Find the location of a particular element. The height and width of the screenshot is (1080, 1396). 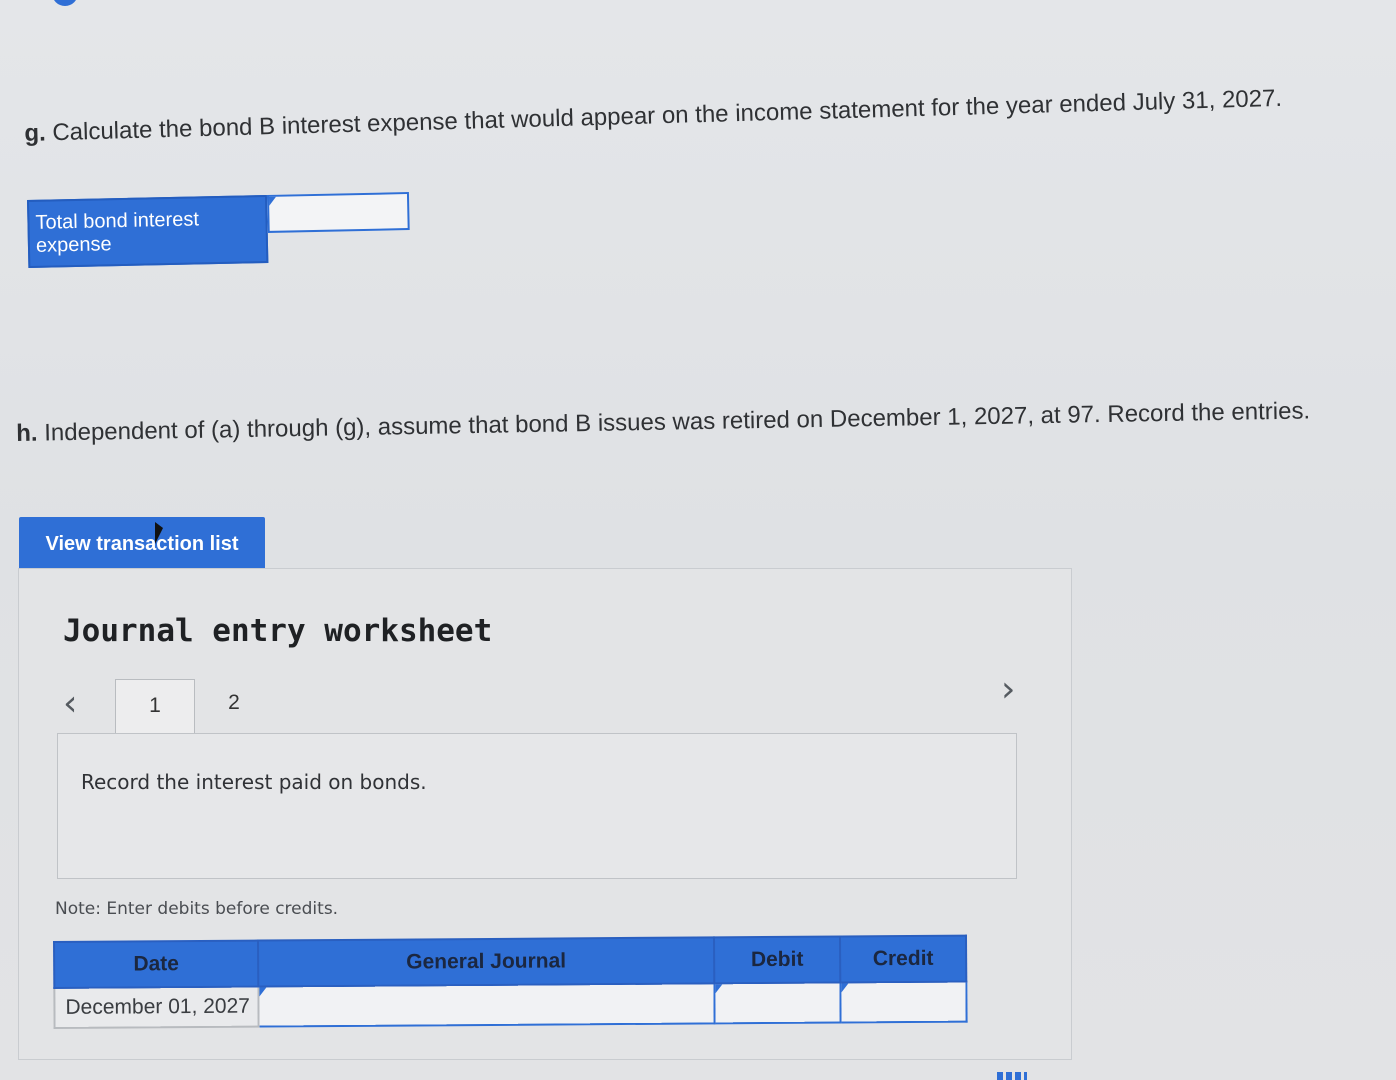

table-row: December 01, 2027 is located at coordinates (510, 1004).